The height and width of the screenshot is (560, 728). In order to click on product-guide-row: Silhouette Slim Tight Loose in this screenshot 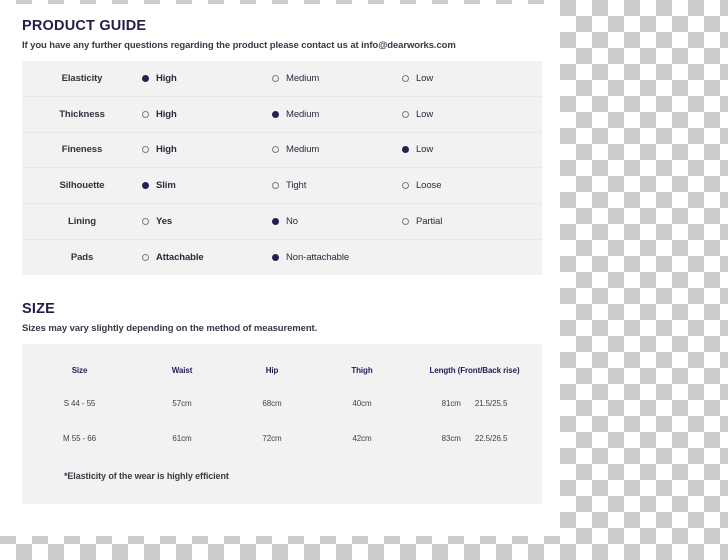, I will do `click(282, 186)`.